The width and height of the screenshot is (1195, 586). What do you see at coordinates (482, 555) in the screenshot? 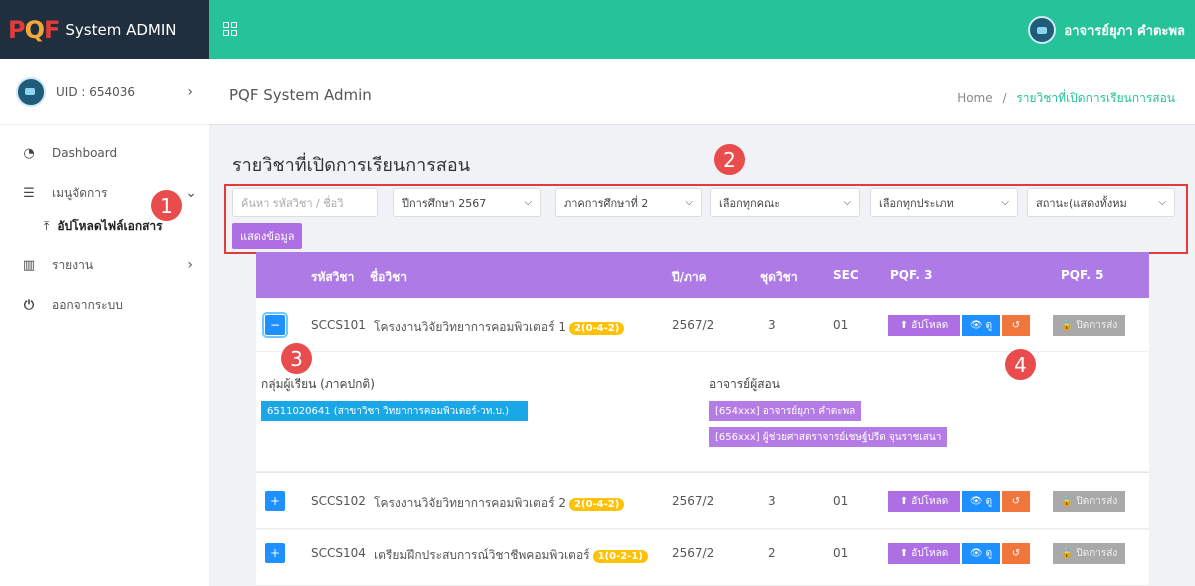
I see `course-name-text: เตรียมฝึกประสบการณ์วิชาชีพคอมพิวเตอร์` at bounding box center [482, 555].